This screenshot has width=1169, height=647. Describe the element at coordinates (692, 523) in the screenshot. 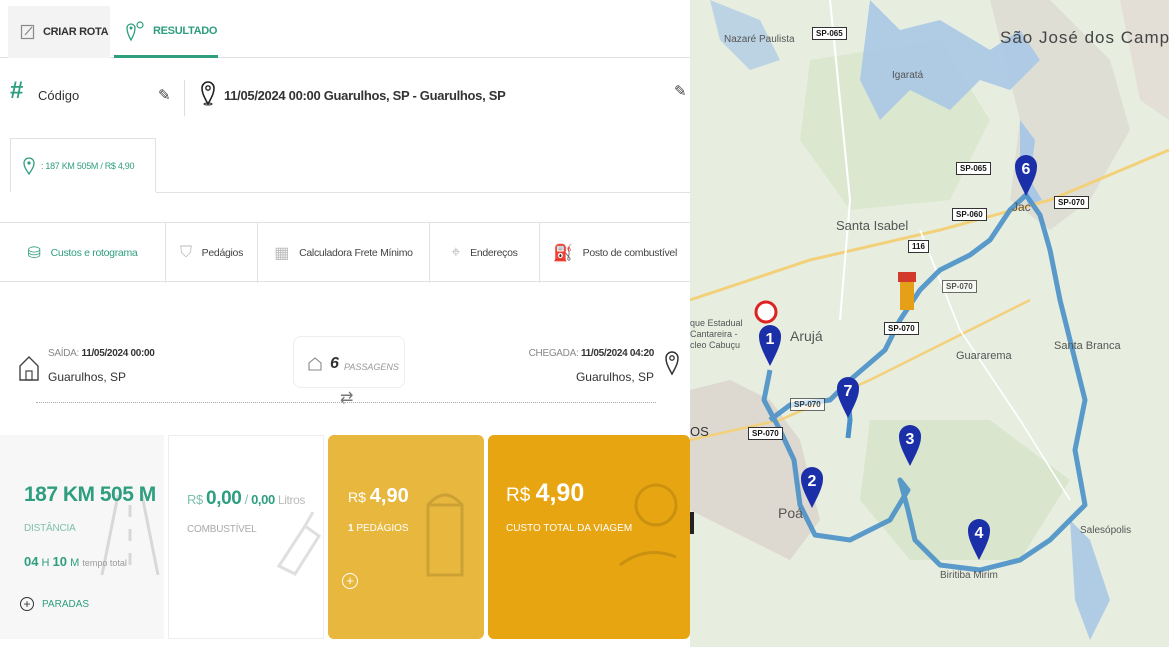

I see `map-edge-handle` at that location.